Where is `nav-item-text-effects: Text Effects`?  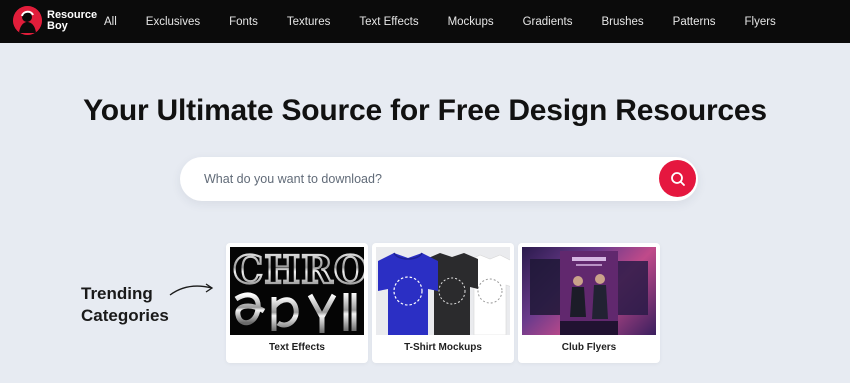
nav-item-text-effects: Text Effects is located at coordinates (388, 22).